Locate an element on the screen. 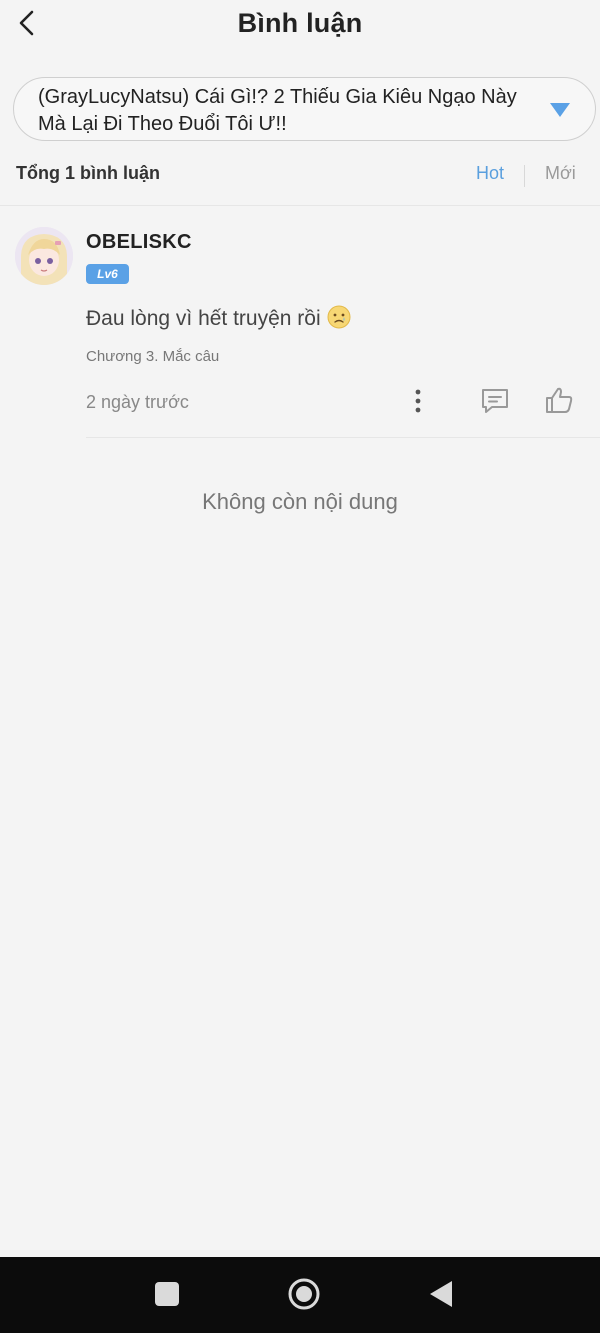 This screenshot has height=1333, width=600. top-bar: Bình luận is located at coordinates (300, 25).